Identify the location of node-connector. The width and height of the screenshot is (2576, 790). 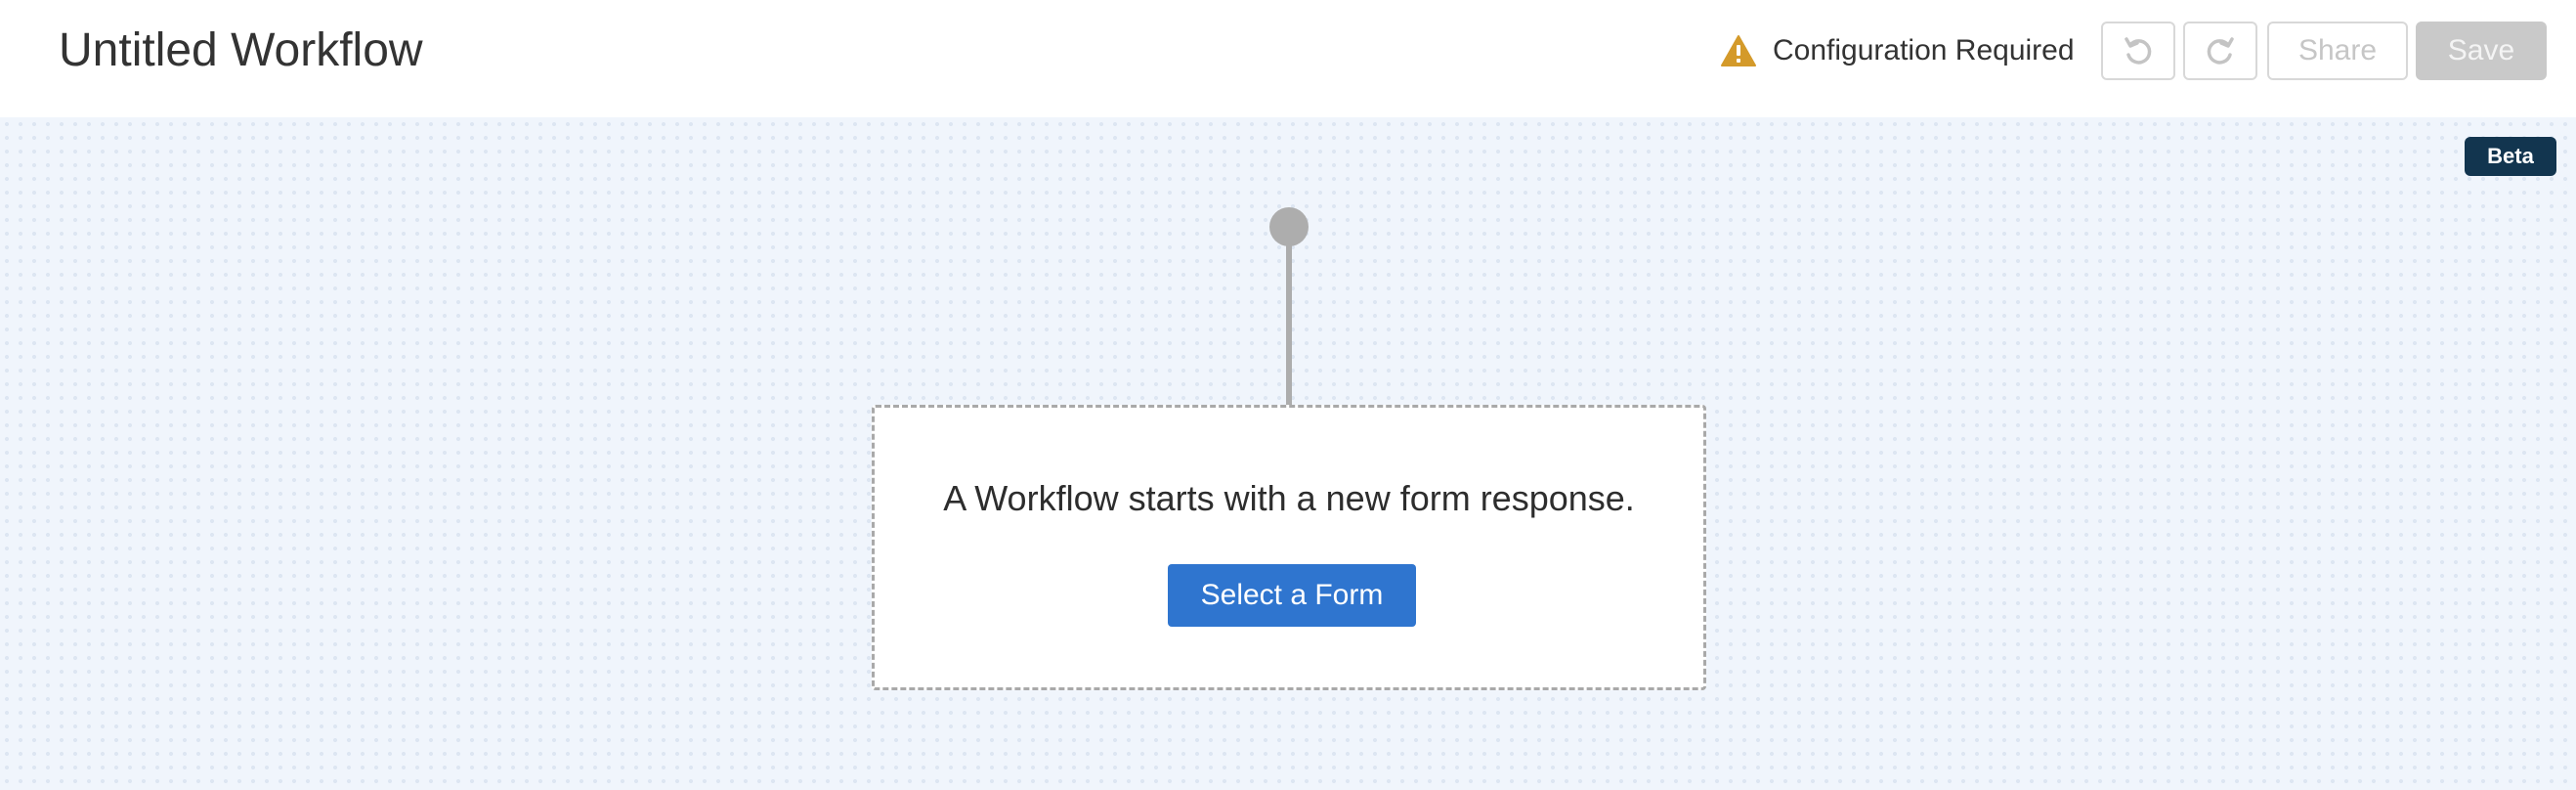
(1289, 324).